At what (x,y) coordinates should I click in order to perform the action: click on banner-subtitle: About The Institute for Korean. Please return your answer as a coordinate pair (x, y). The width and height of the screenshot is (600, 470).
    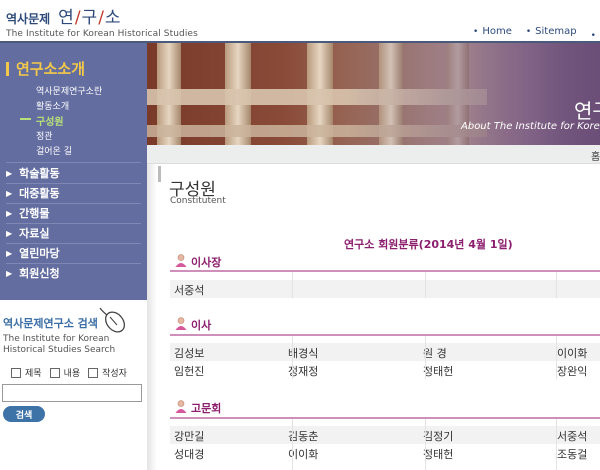
    Looking at the image, I should click on (530, 126).